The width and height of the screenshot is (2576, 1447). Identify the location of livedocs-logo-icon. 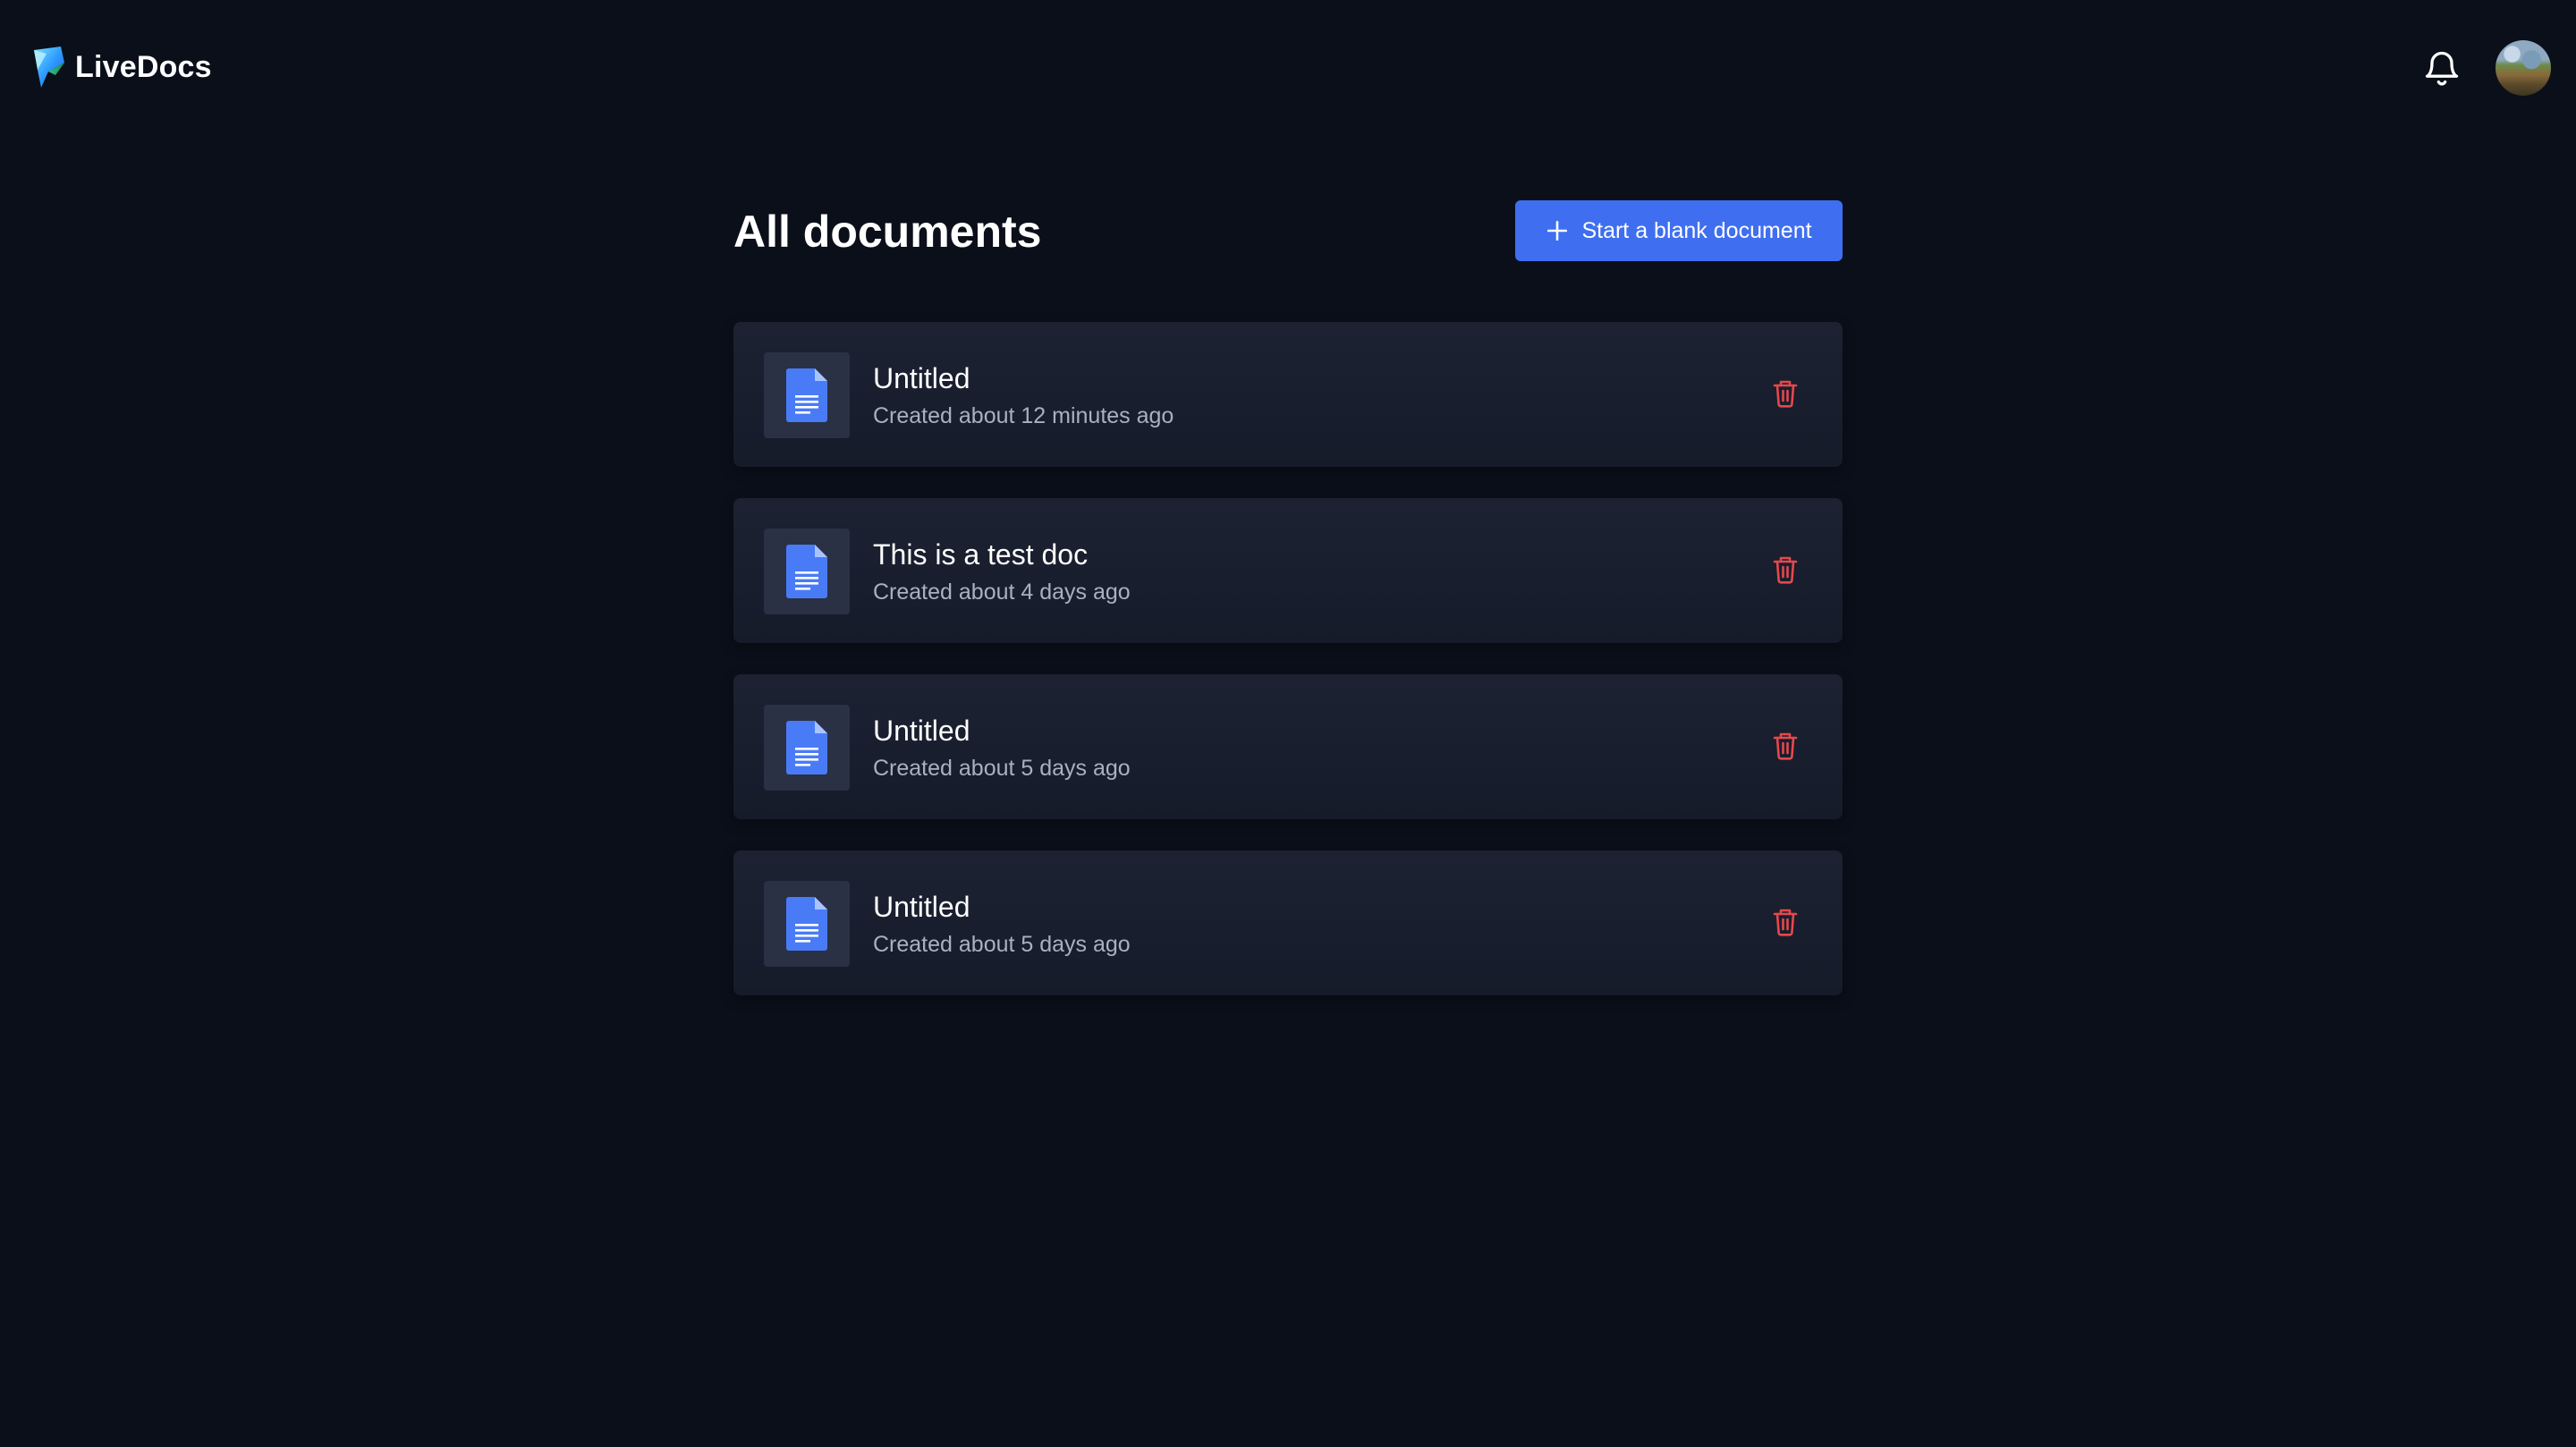
(49, 67).